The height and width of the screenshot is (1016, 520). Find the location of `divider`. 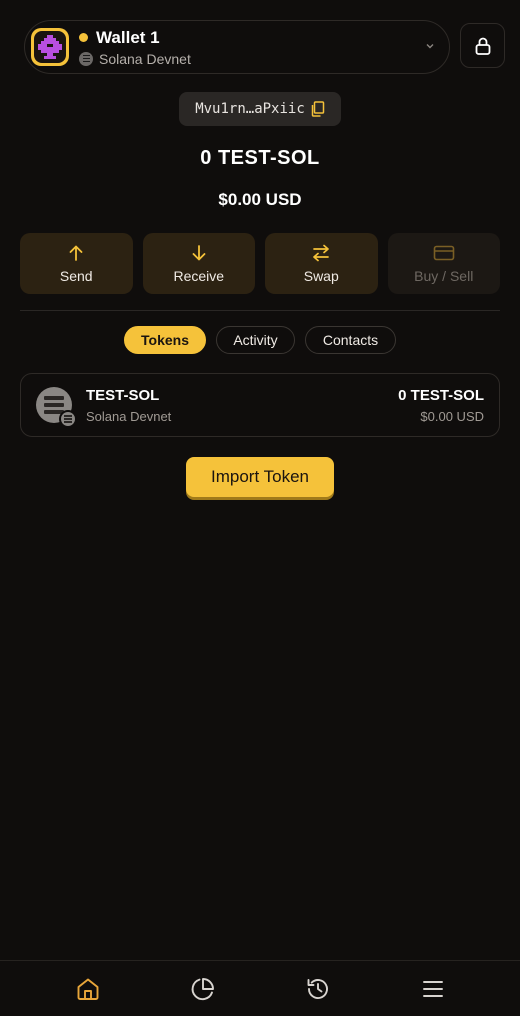

divider is located at coordinates (260, 310).